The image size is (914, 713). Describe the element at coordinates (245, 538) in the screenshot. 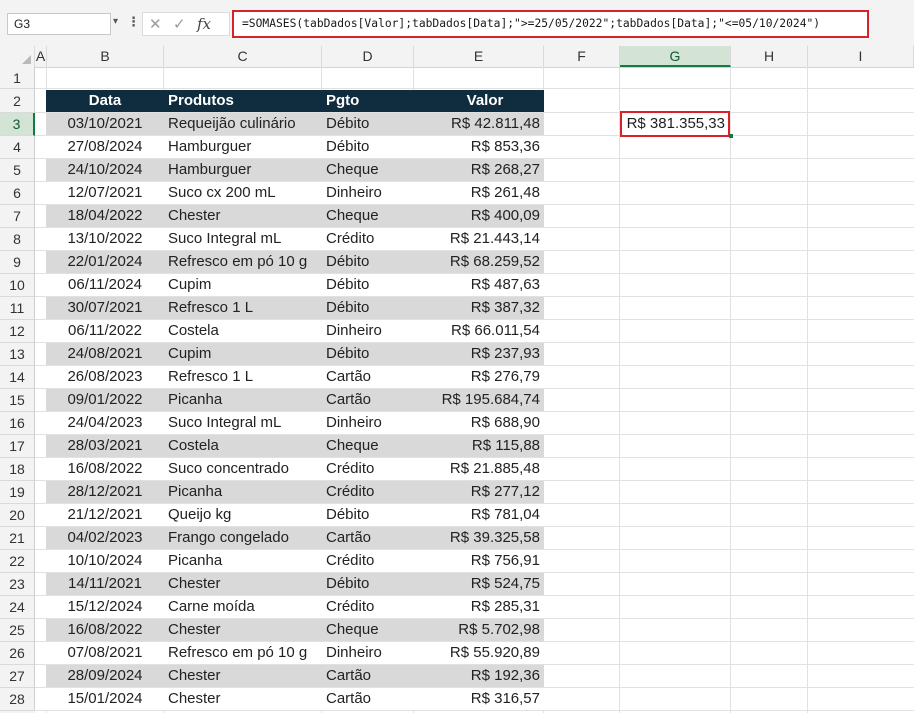

I see `cell-produto: Frango congelado` at that location.